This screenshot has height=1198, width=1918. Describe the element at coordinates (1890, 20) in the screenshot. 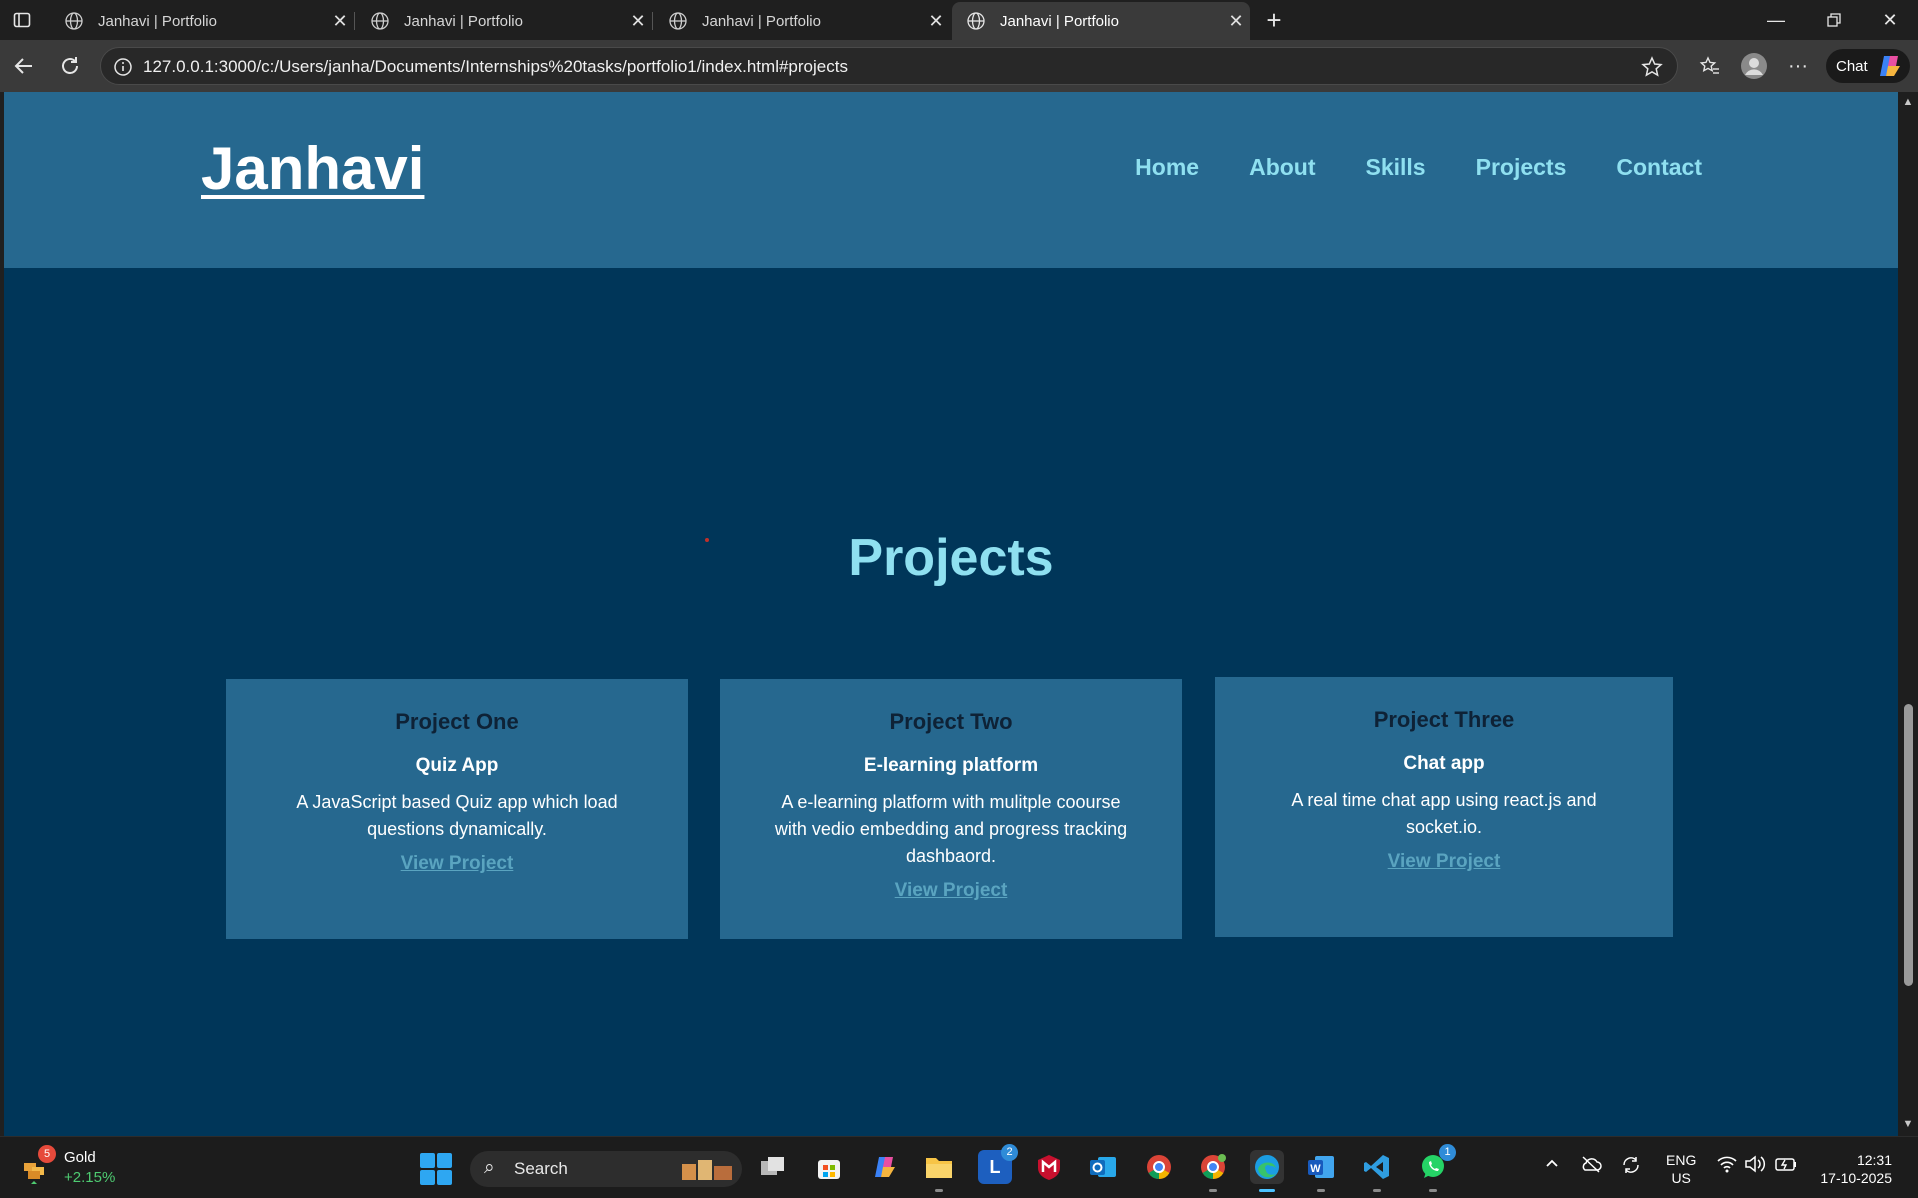

I see `close-window-icon: ✕` at that location.